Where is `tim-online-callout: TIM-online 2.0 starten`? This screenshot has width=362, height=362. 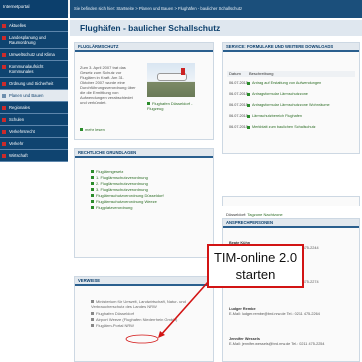
tim-online-callout: TIM-online 2.0 starten is located at coordinates (255, 266).